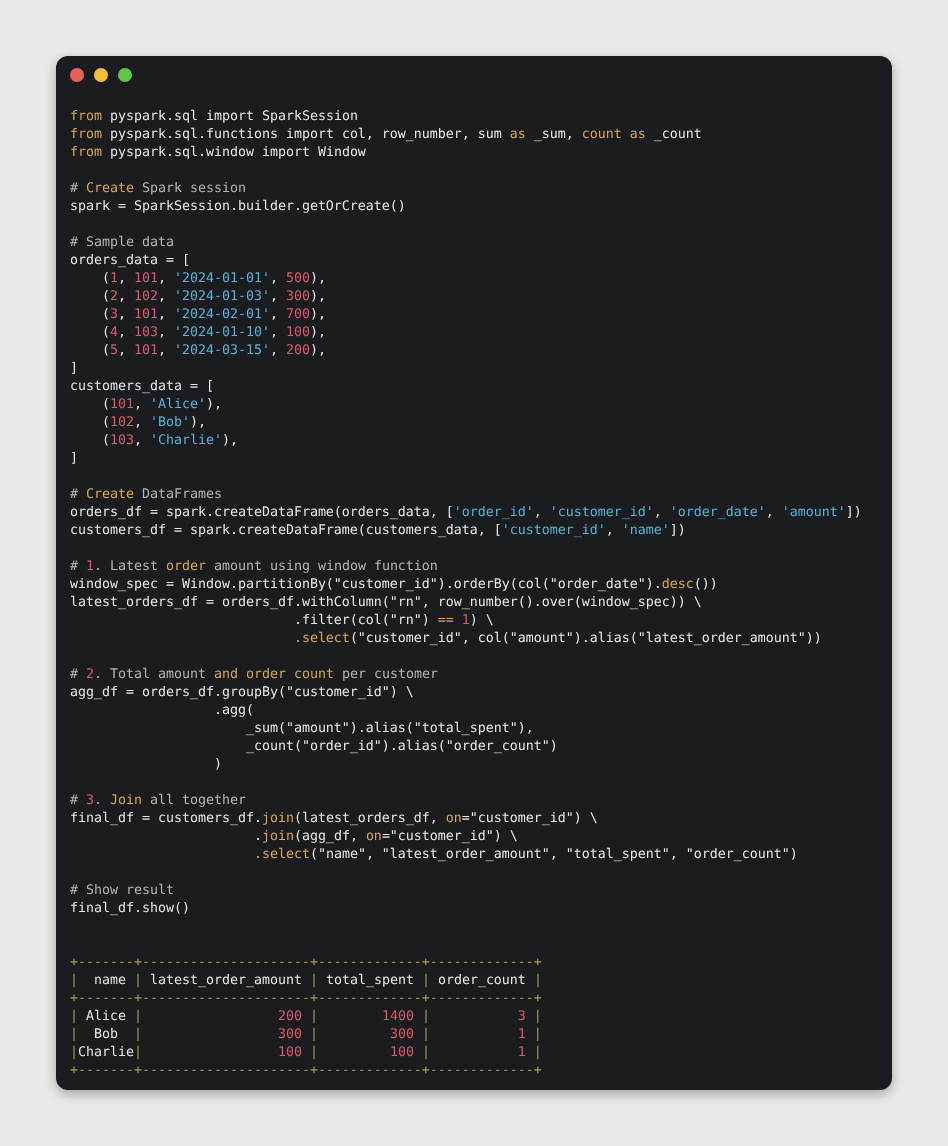 Image resolution: width=948 pixels, height=1146 pixels. I want to click on minimize-button, so click(101, 75).